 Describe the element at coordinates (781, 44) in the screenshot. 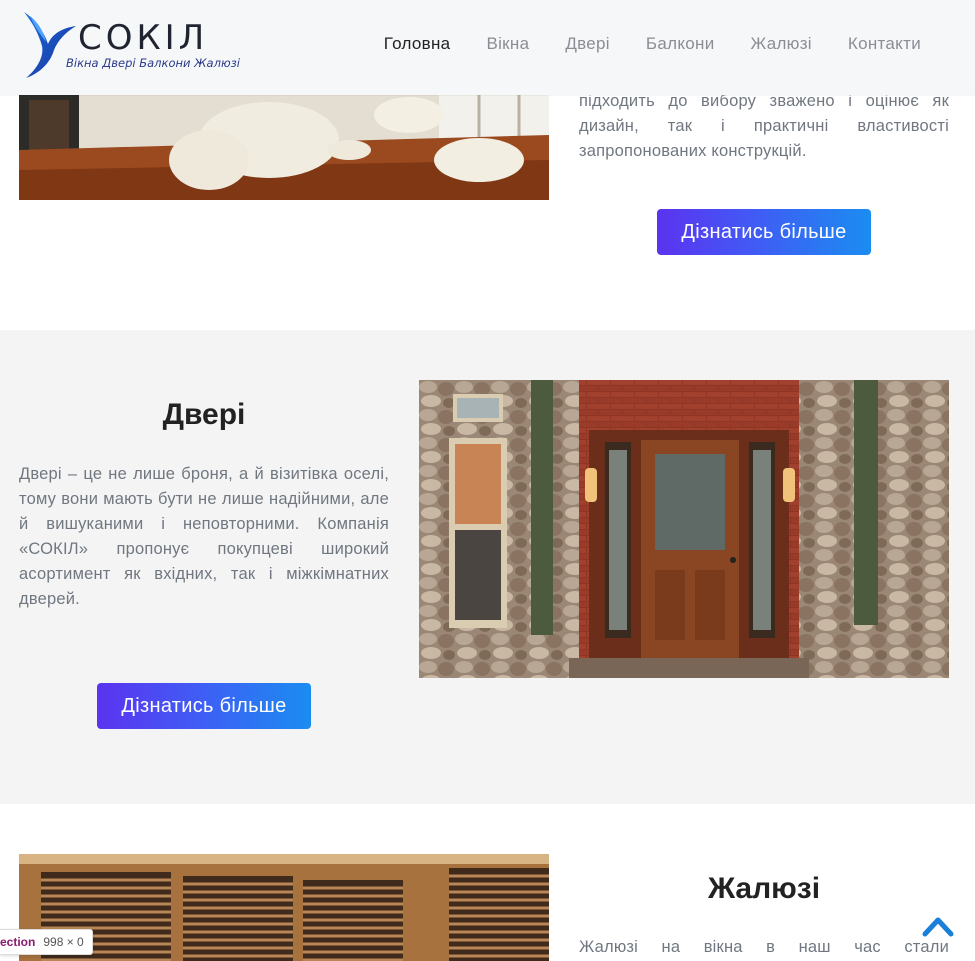

I see `nav-blinds: Жалюзі` at that location.